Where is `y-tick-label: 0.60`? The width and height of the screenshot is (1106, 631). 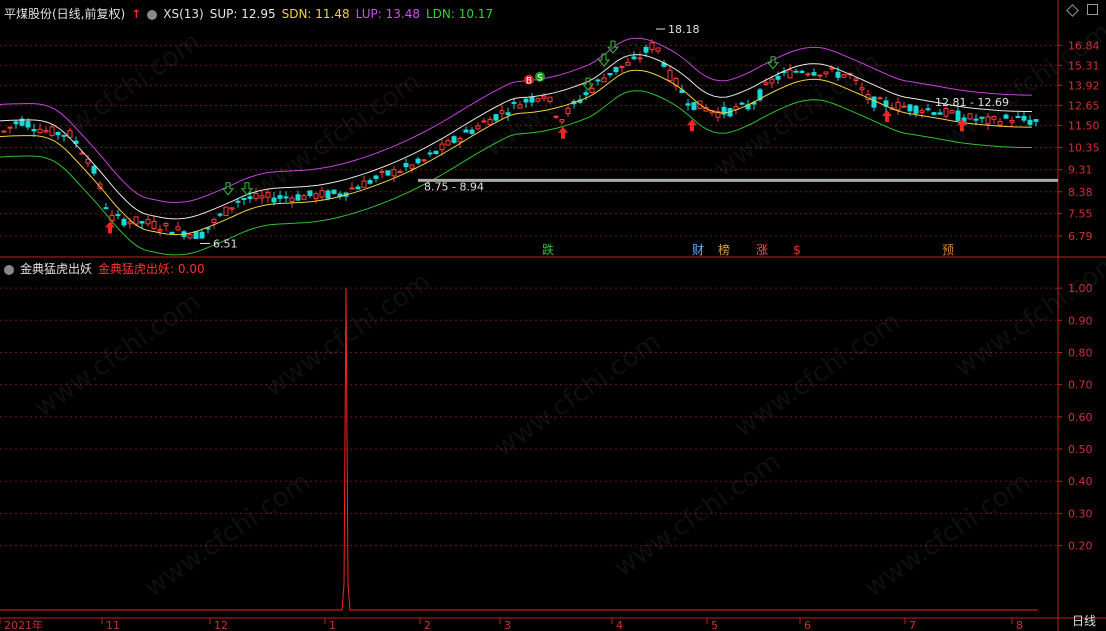 y-tick-label: 0.60 is located at coordinates (1080, 417).